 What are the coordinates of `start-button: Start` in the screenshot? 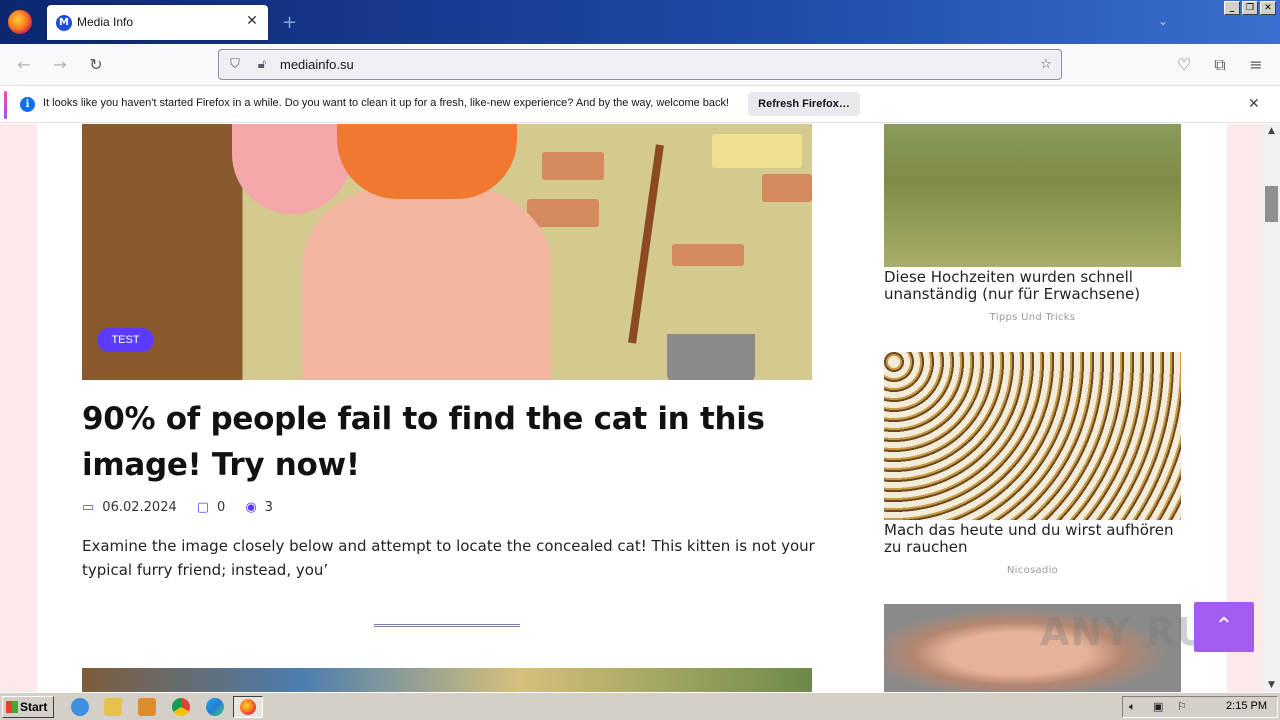 It's located at (28, 707).